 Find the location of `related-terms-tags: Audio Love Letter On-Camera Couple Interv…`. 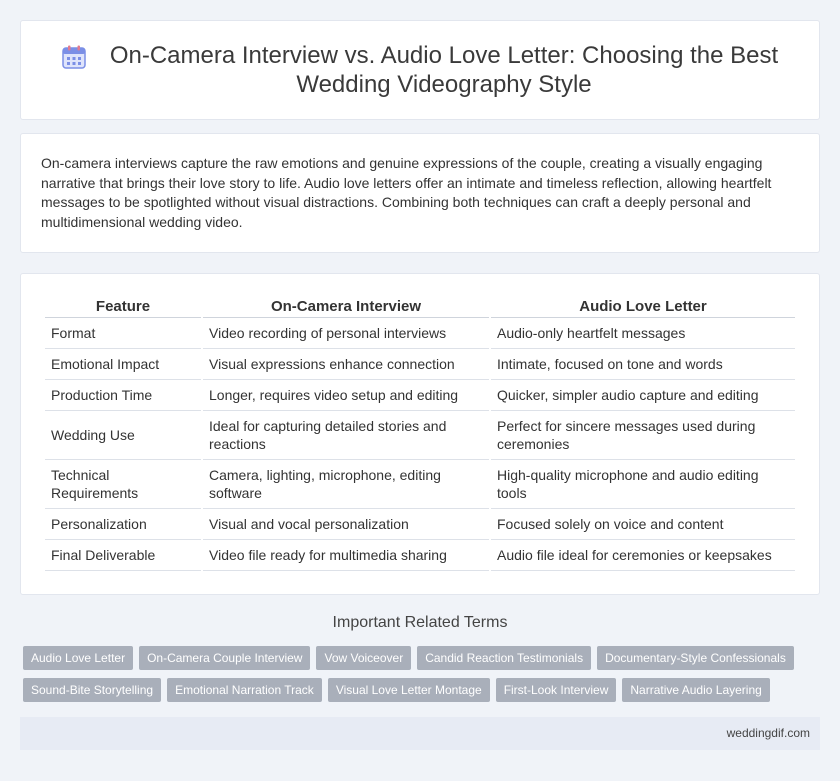

related-terms-tags: Audio Love Letter On-Camera Couple Interv… is located at coordinates (423, 678).